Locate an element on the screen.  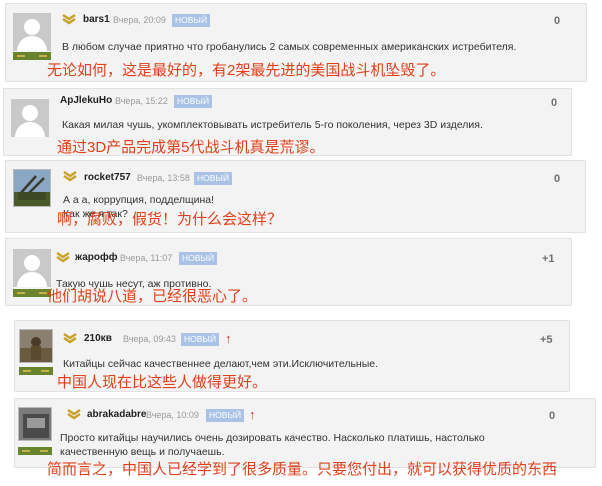
translation-text: 通过3D产品完成第5代战斗机真是荒谬。 is located at coordinates (191, 147).